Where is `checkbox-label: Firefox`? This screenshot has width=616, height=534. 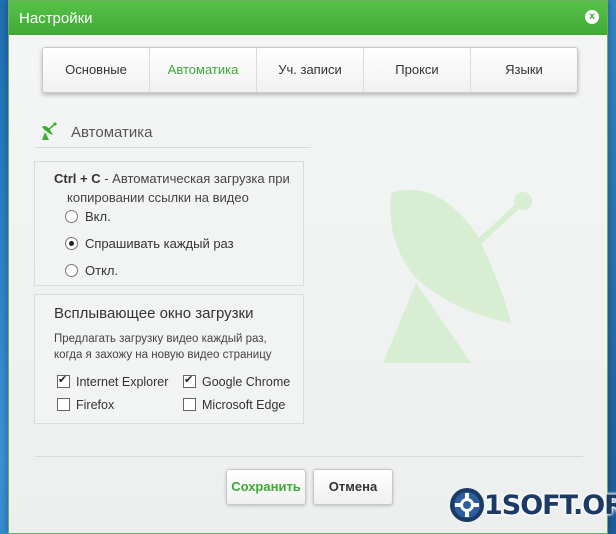
checkbox-label: Firefox is located at coordinates (95, 405).